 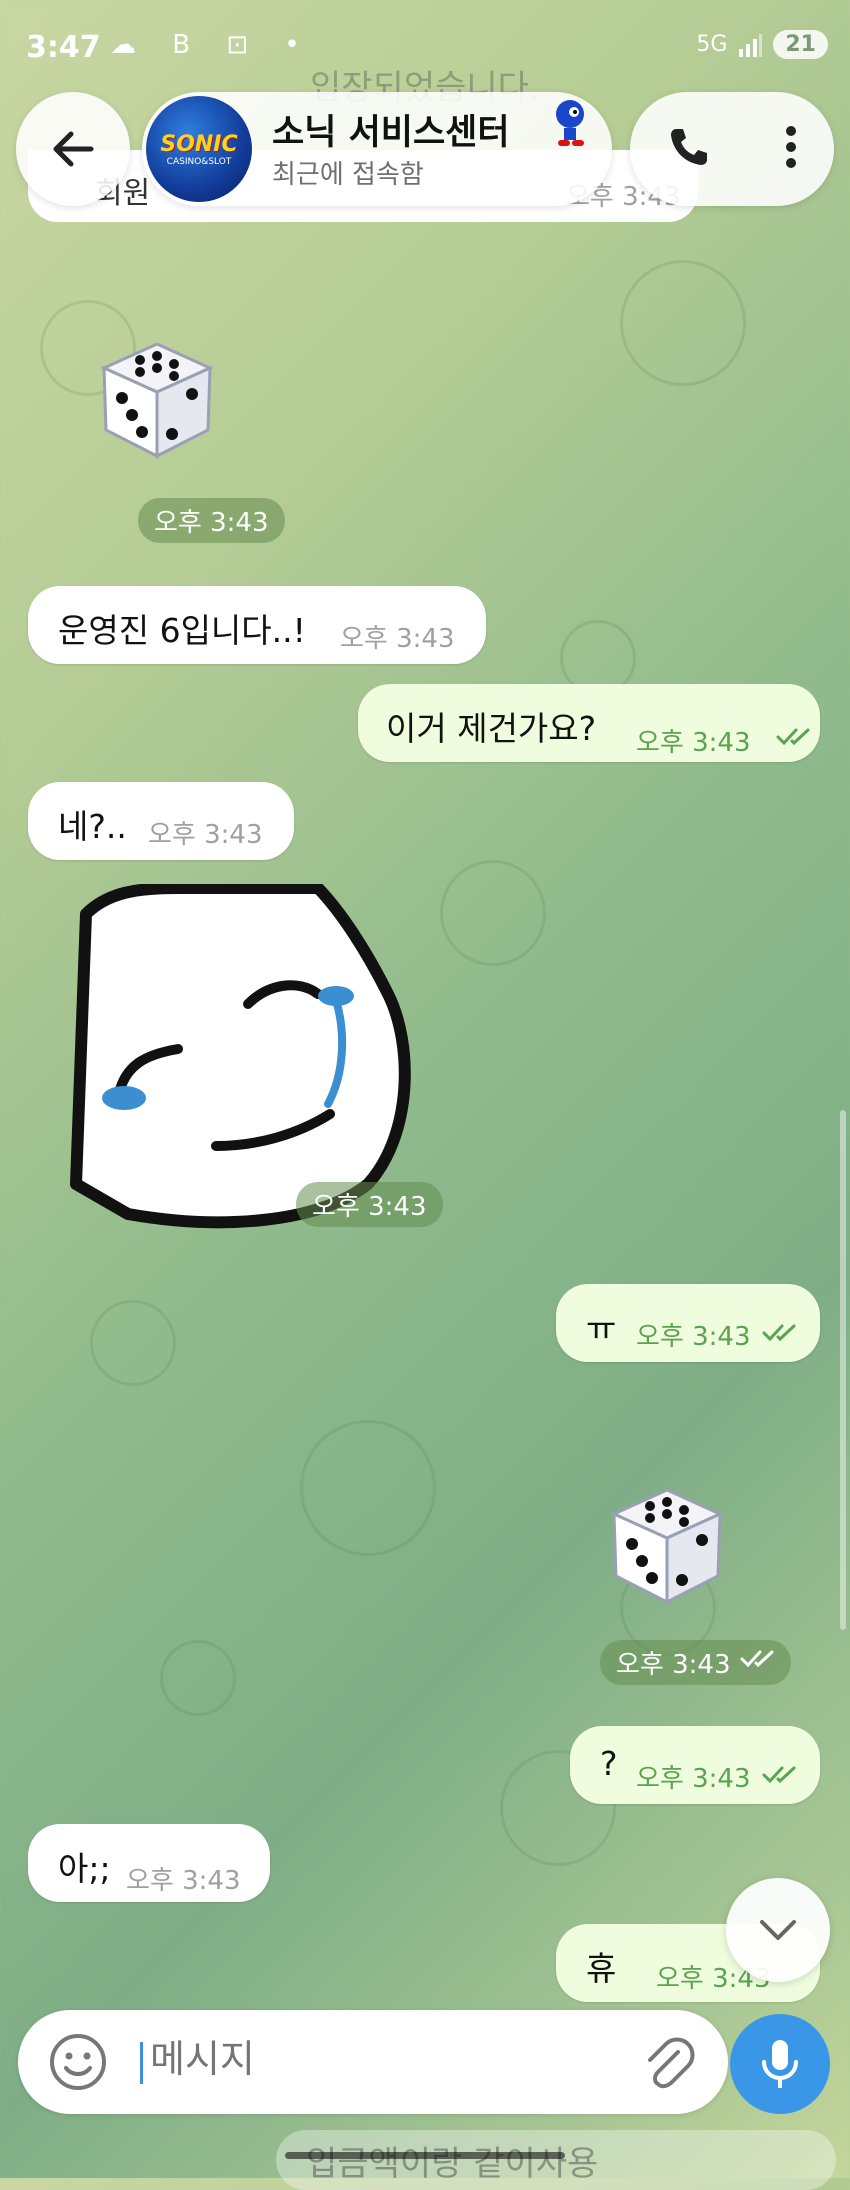 What do you see at coordinates (92, 826) in the screenshot?
I see `message-text: 네?..` at bounding box center [92, 826].